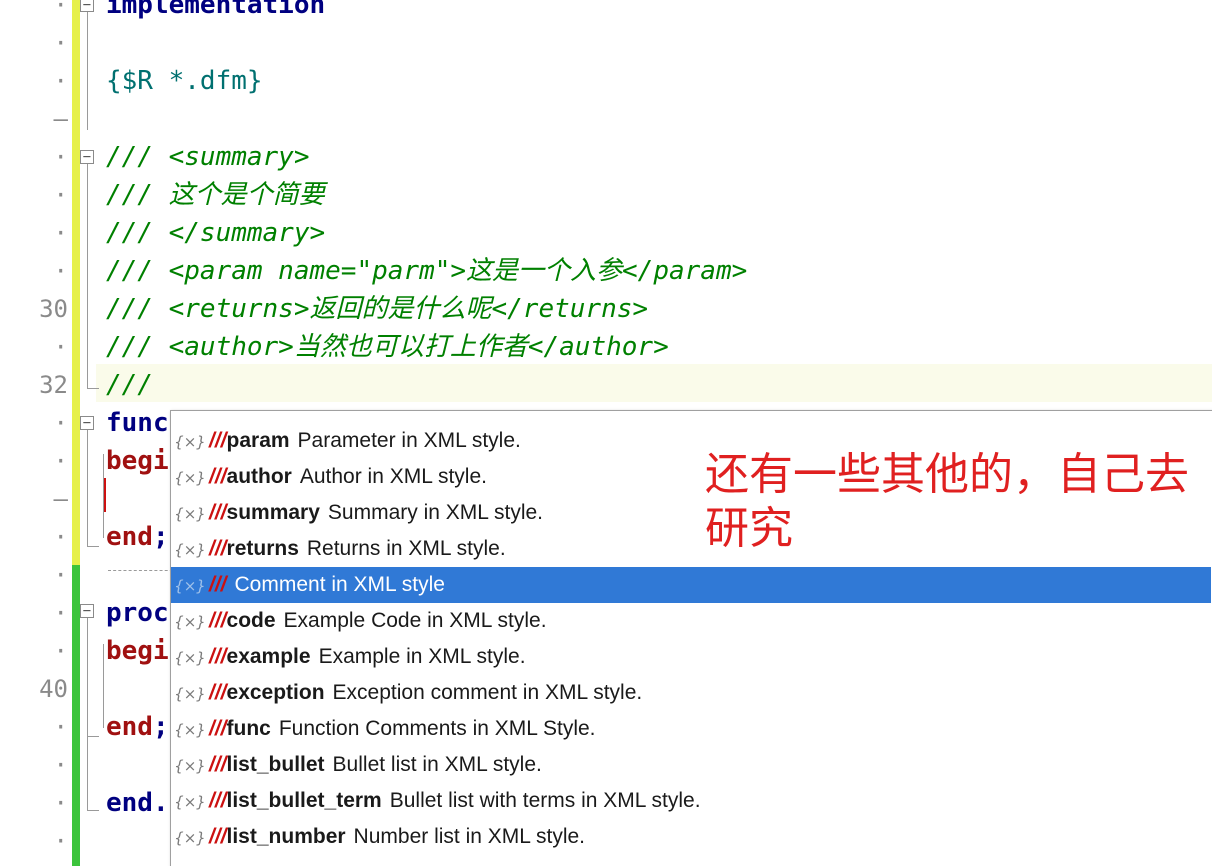 This screenshot has width=1212, height=866. Describe the element at coordinates (339, 584) in the screenshot. I see `completion-item-description: Comment in XML style` at that location.